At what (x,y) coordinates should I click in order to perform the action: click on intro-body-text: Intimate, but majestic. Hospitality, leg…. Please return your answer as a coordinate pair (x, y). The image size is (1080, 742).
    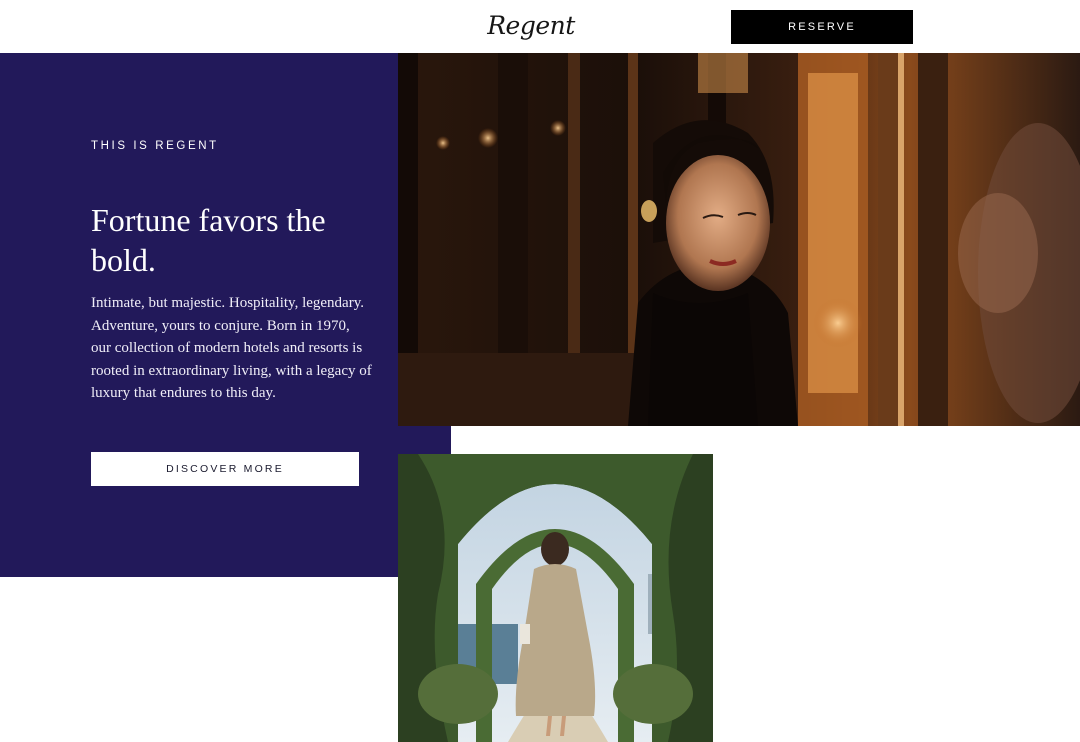
    Looking at the image, I should click on (231, 348).